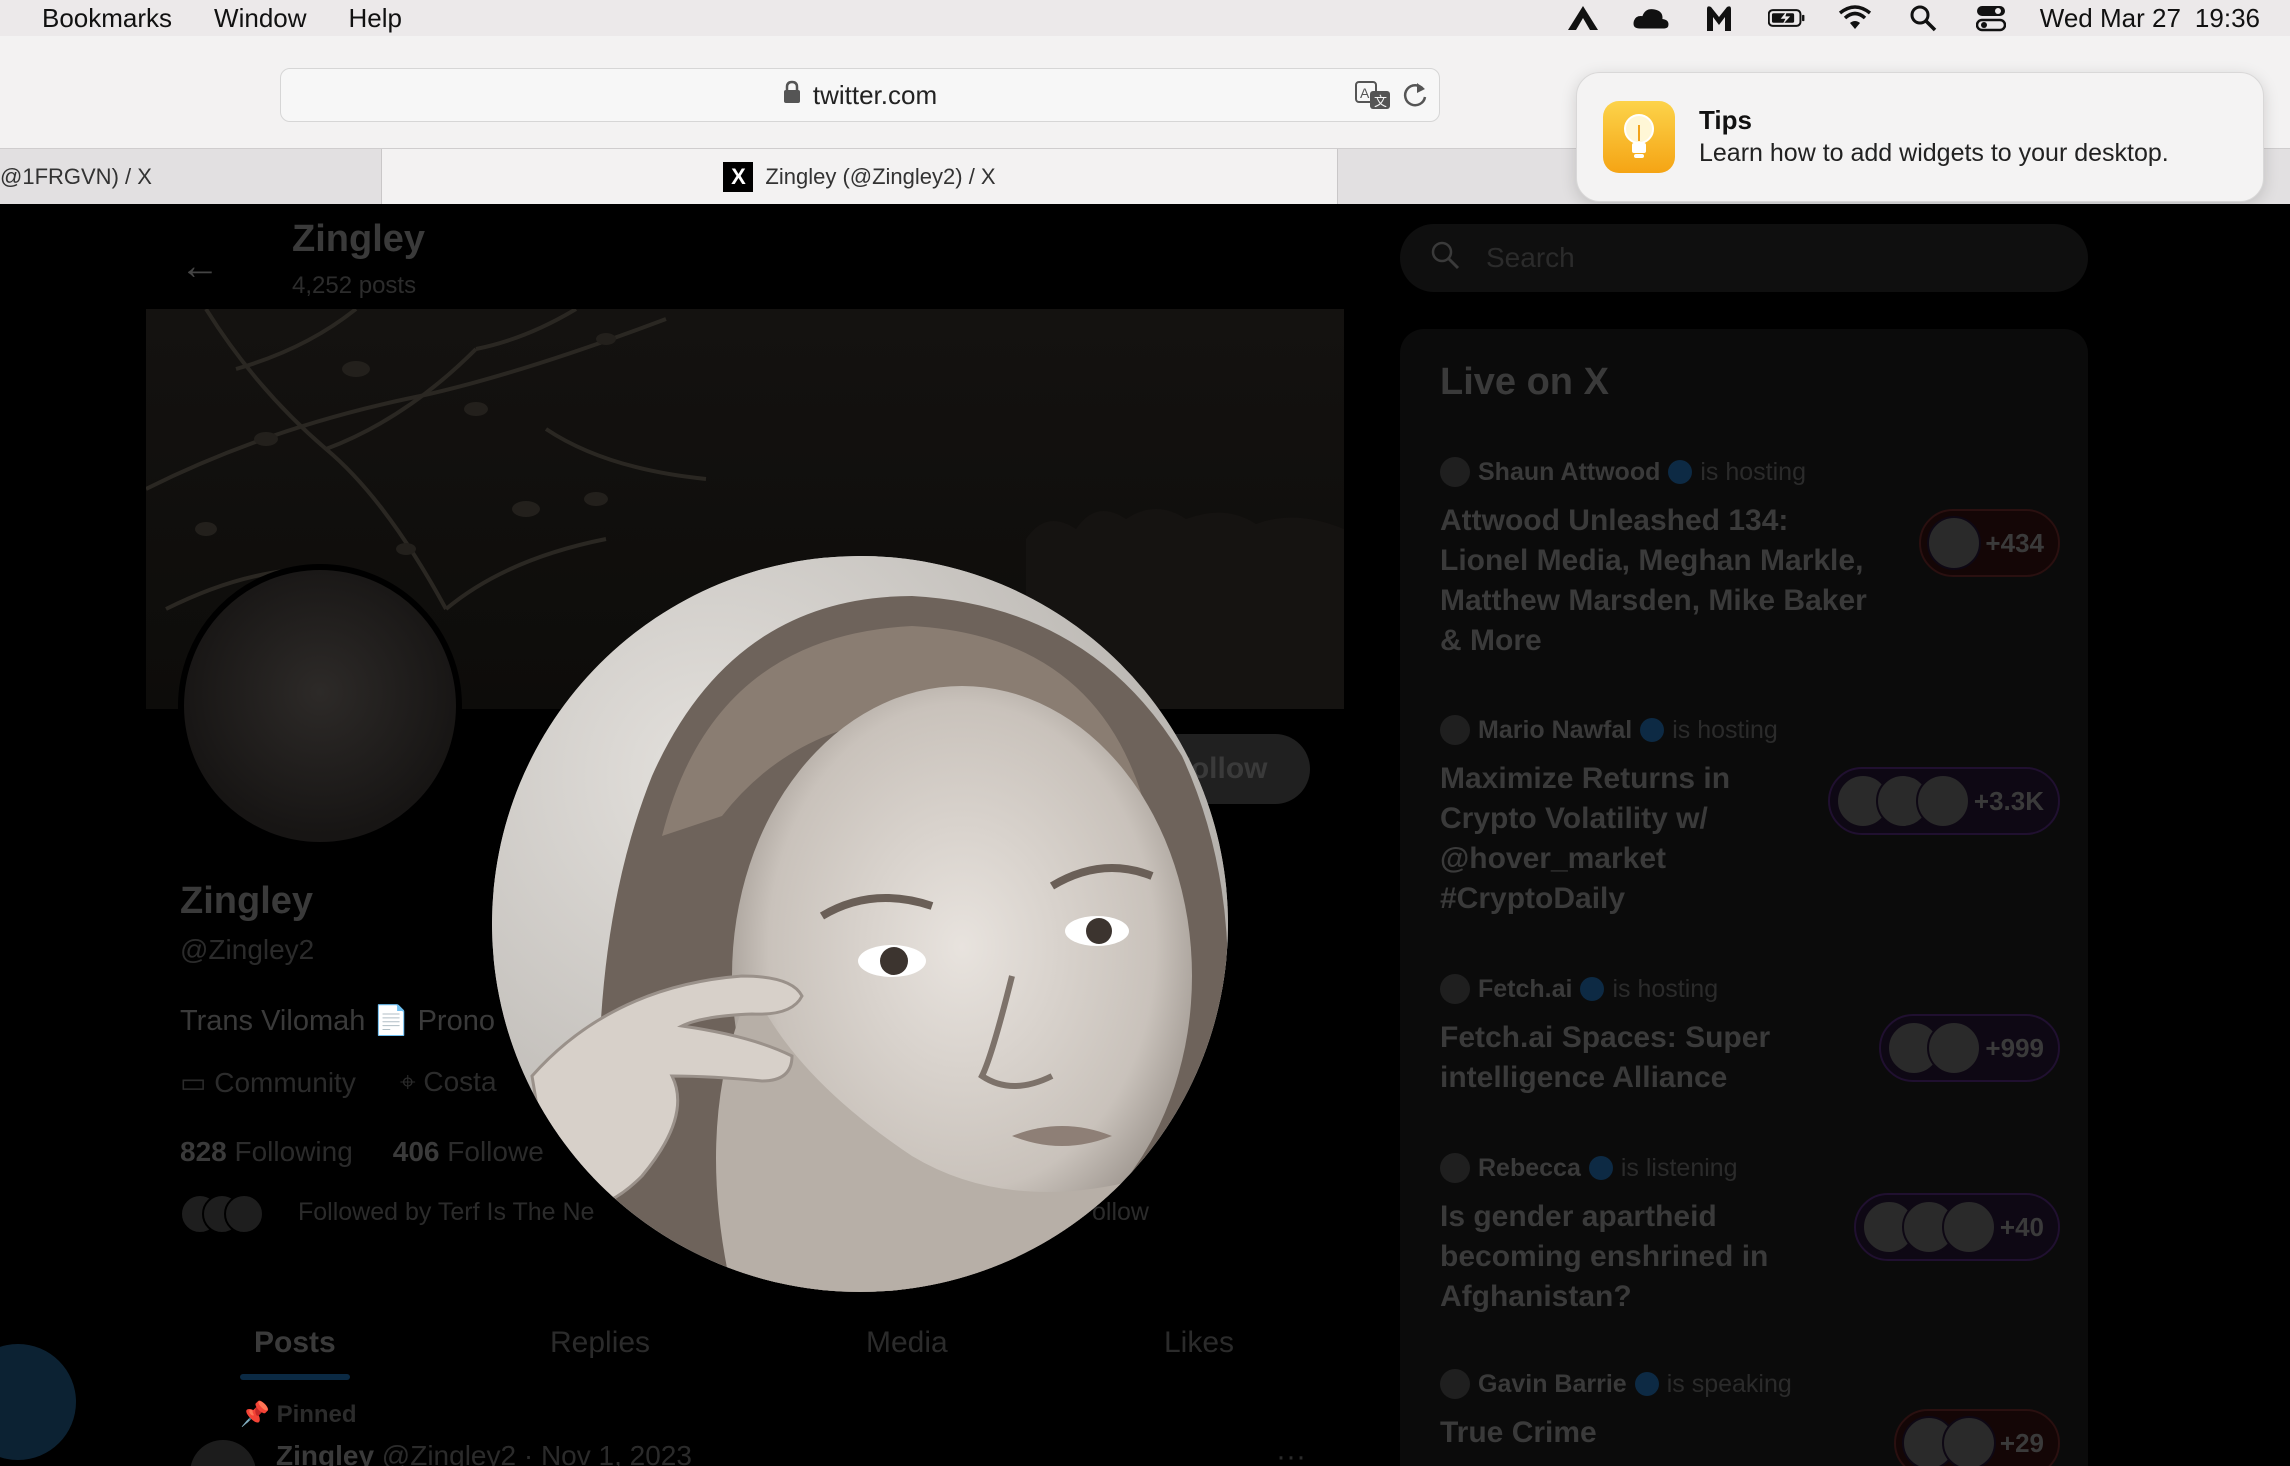 This screenshot has width=2290, height=1466. I want to click on x-logo-icon: X, so click(738, 177).